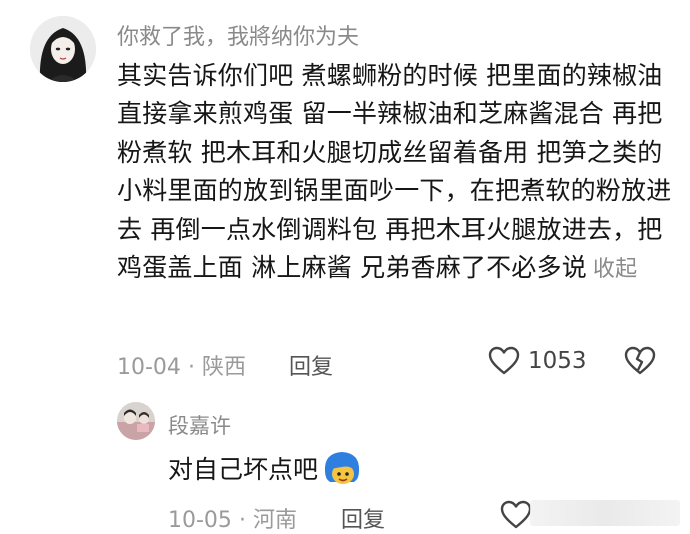  I want to click on reply-button: 回复, so click(311, 365).